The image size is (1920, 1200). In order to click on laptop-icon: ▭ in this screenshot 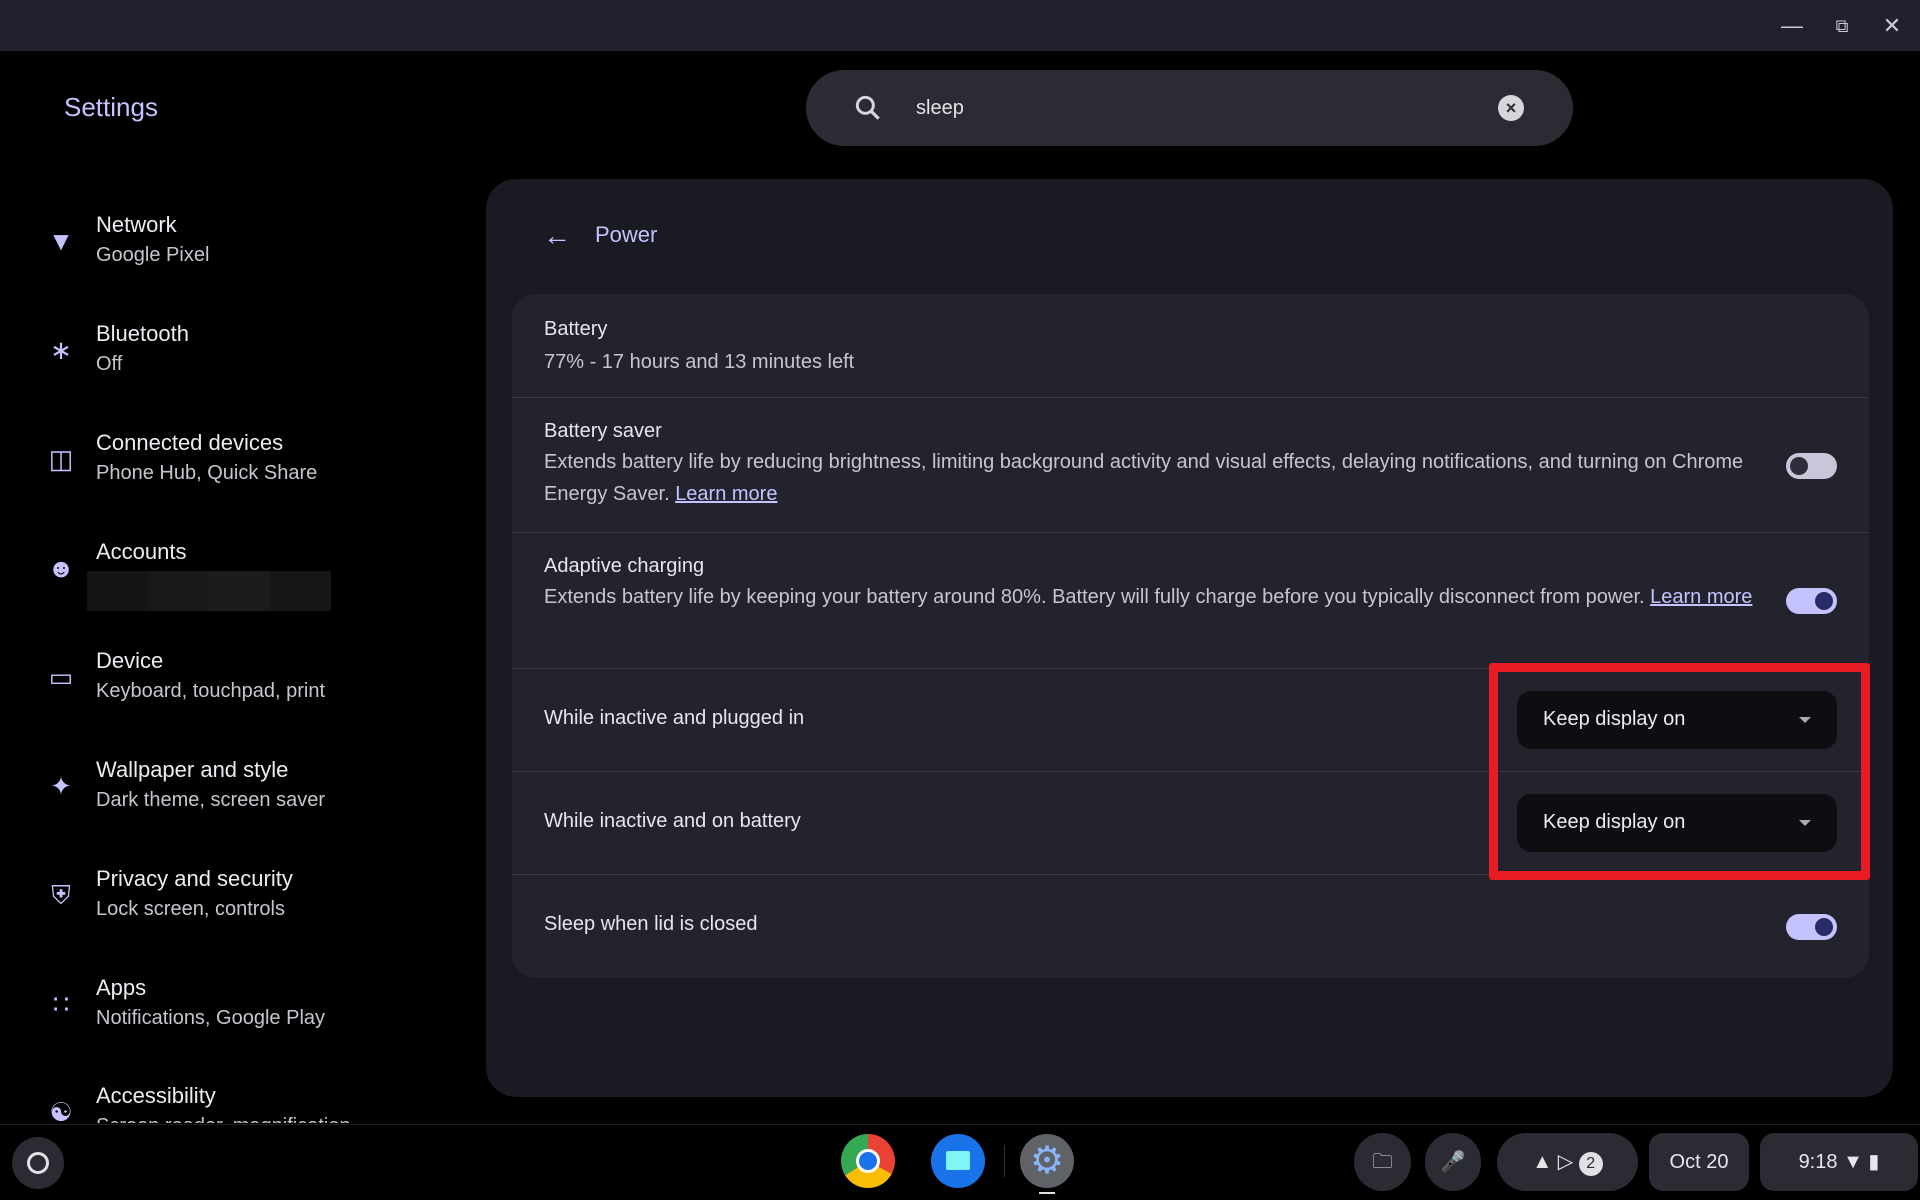, I will do `click(61, 677)`.